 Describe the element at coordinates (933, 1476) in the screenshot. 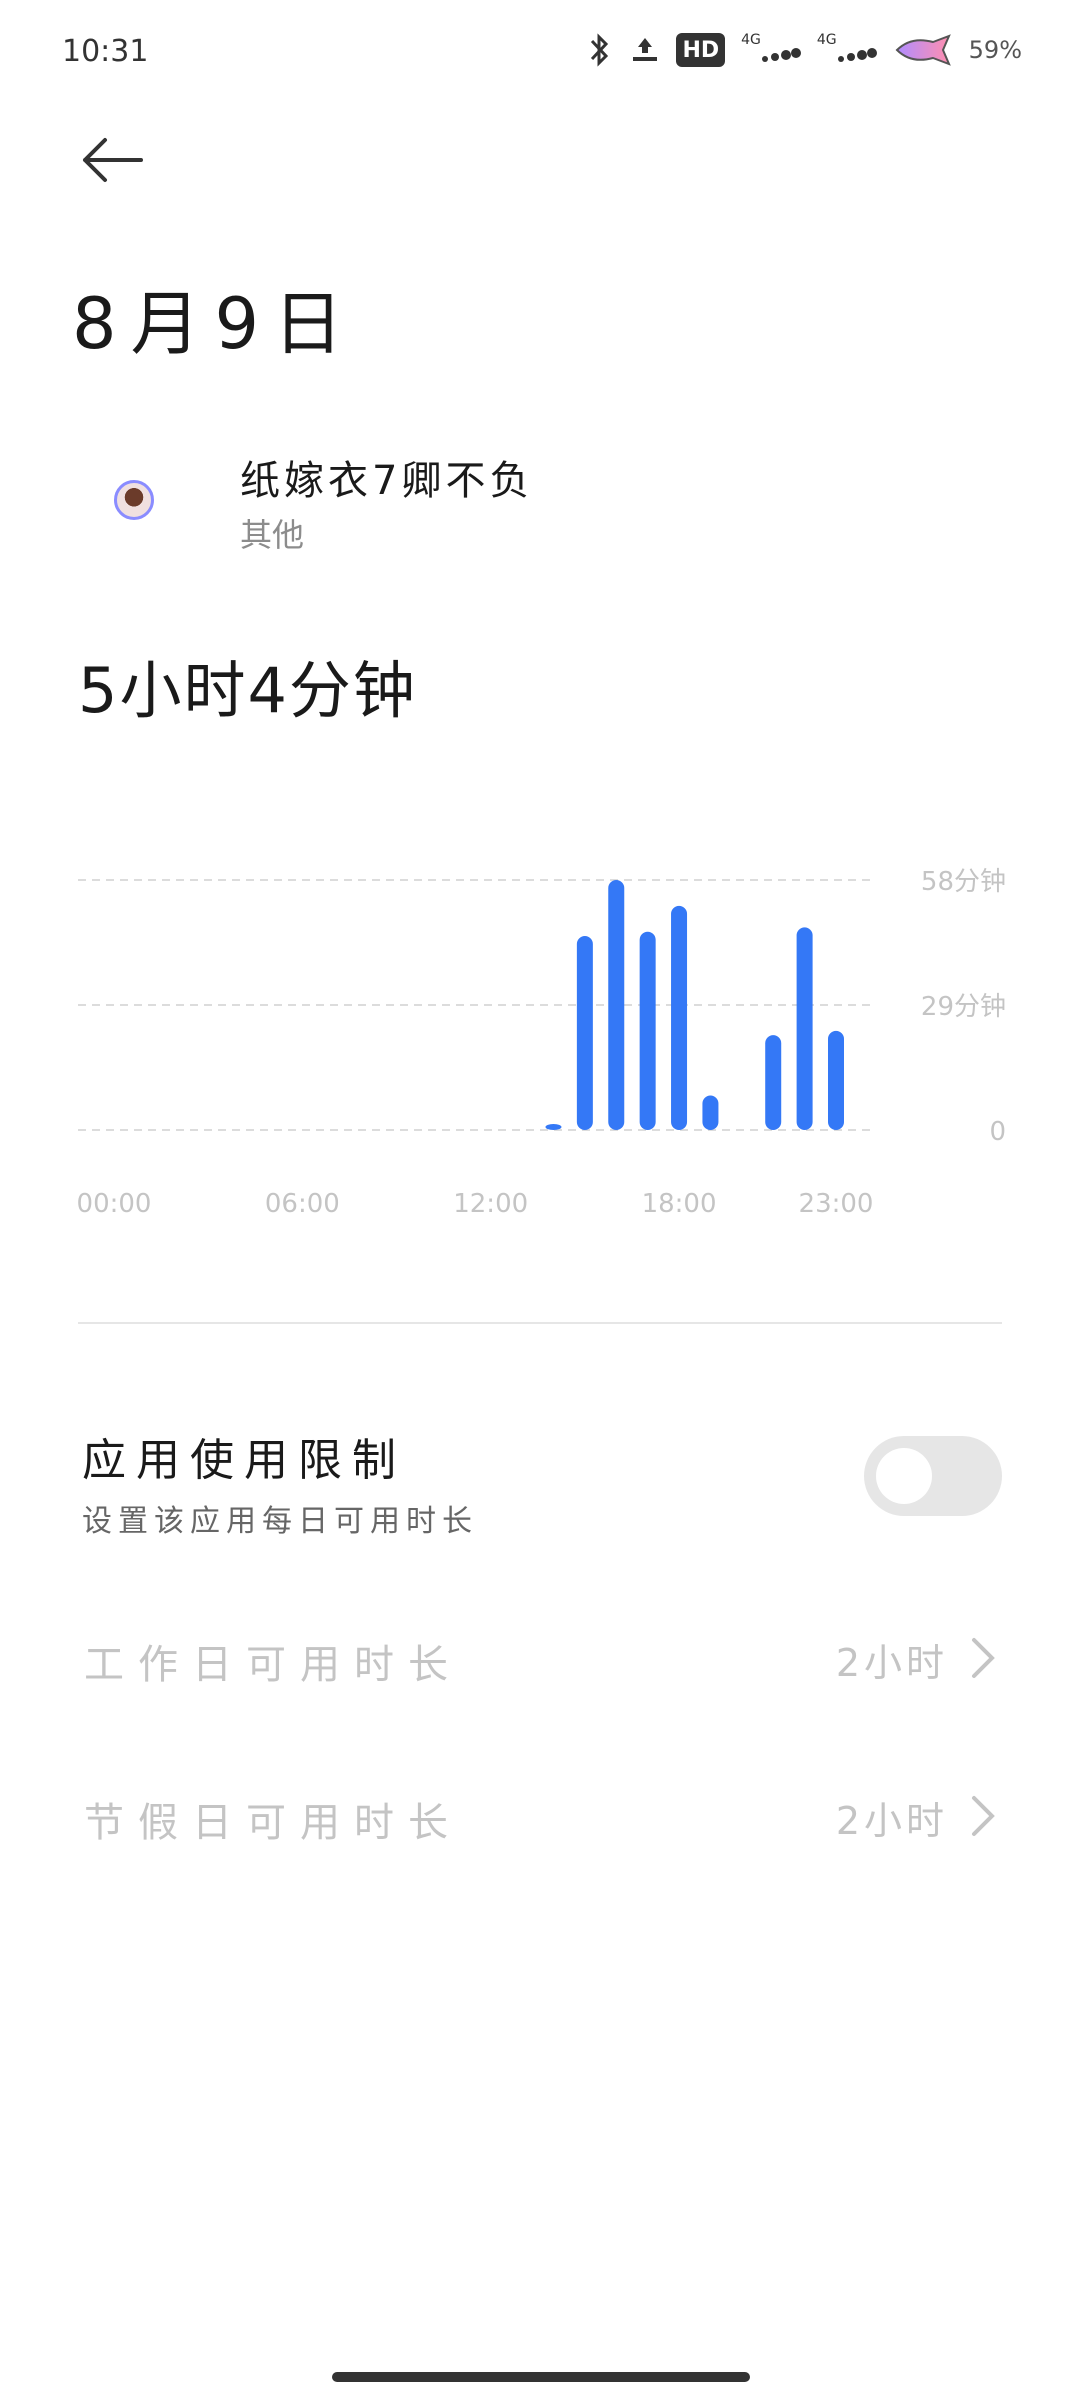

I see `limit-toggle` at that location.